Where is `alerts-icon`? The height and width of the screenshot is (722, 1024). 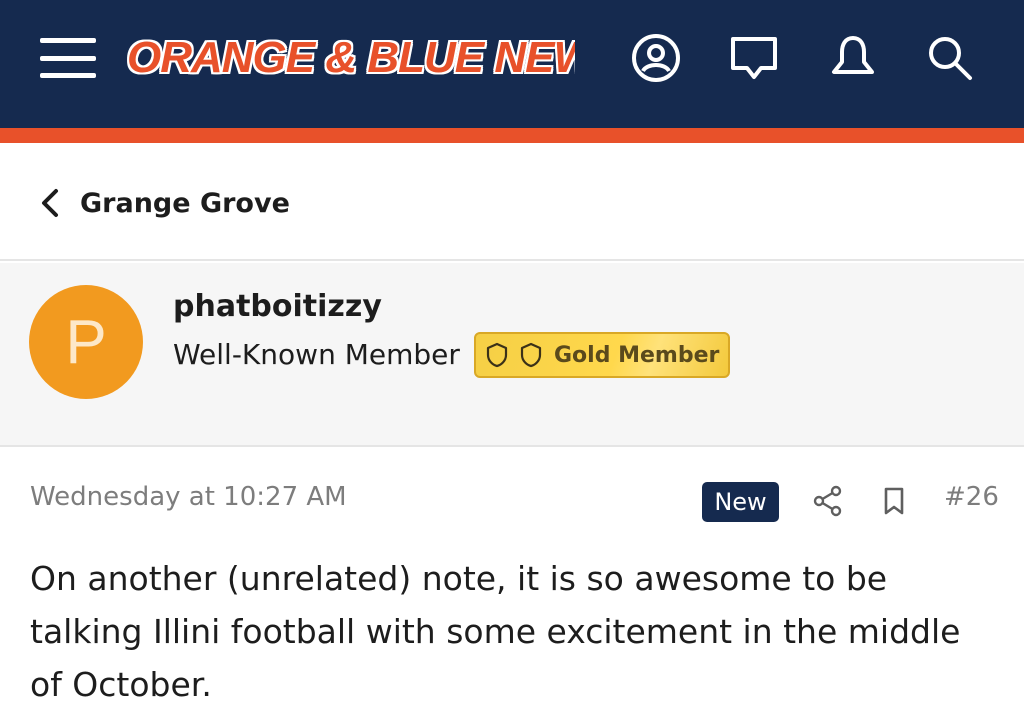
alerts-icon is located at coordinates (853, 58).